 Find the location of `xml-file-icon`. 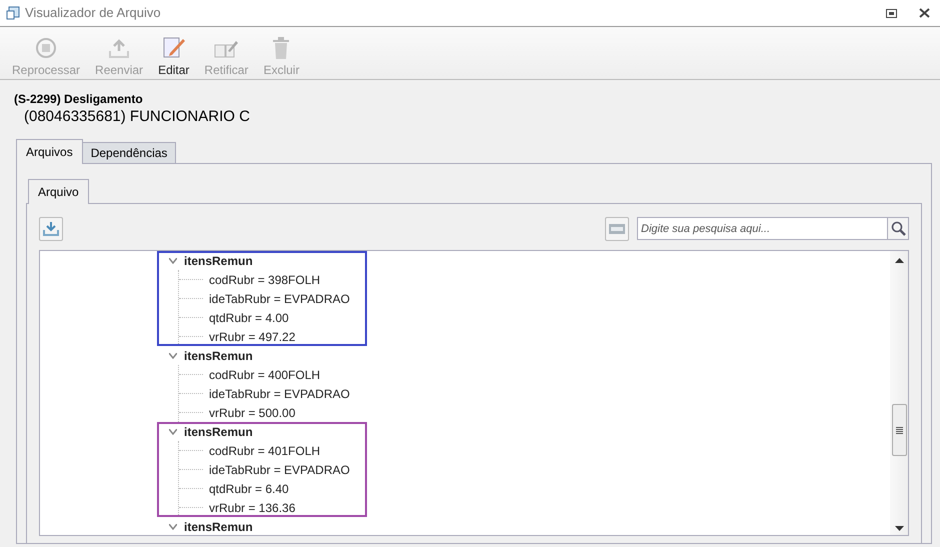

xml-file-icon is located at coordinates (617, 229).